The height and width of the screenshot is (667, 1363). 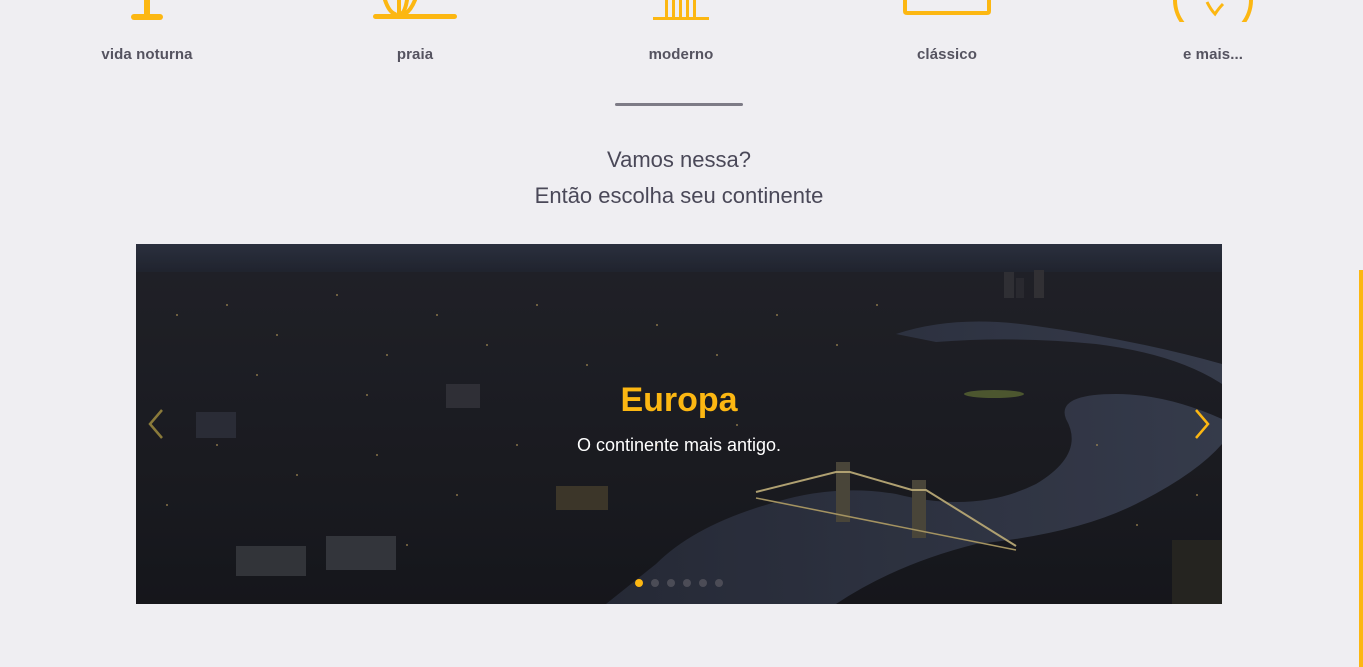 What do you see at coordinates (415, 9) in the screenshot?
I see `beach-icon` at bounding box center [415, 9].